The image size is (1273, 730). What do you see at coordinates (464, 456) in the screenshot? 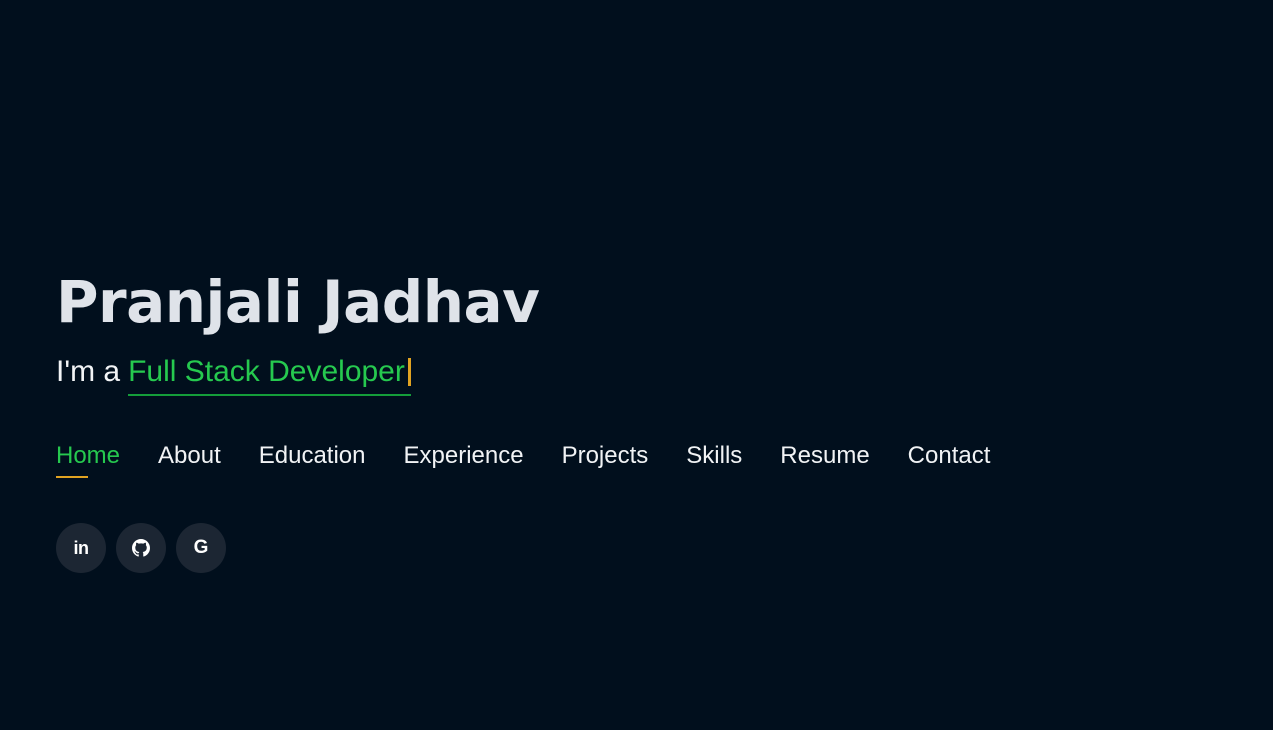
I see `nav-item-experience: Experience` at bounding box center [464, 456].